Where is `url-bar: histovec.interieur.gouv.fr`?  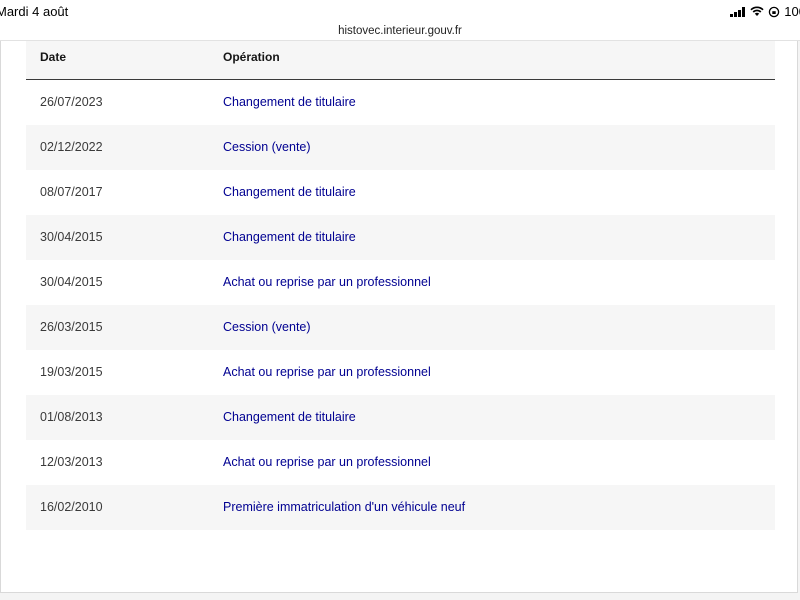
url-bar: histovec.interieur.gouv.fr is located at coordinates (400, 31).